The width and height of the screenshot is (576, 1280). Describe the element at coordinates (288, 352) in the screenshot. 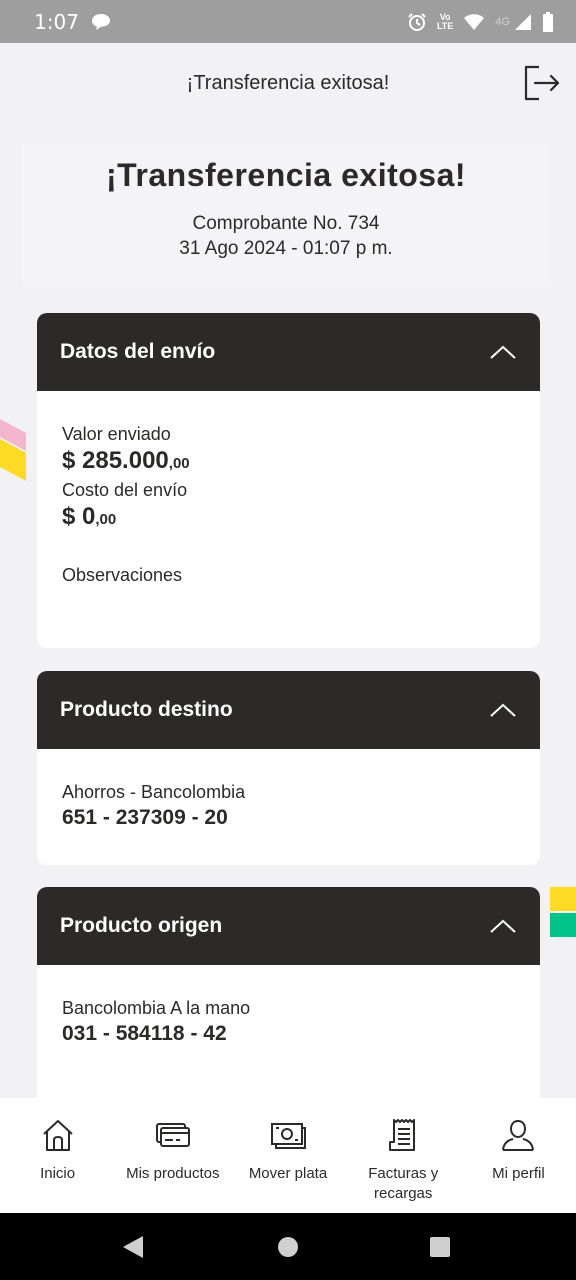

I see `send-details-header: Datos del envío` at that location.